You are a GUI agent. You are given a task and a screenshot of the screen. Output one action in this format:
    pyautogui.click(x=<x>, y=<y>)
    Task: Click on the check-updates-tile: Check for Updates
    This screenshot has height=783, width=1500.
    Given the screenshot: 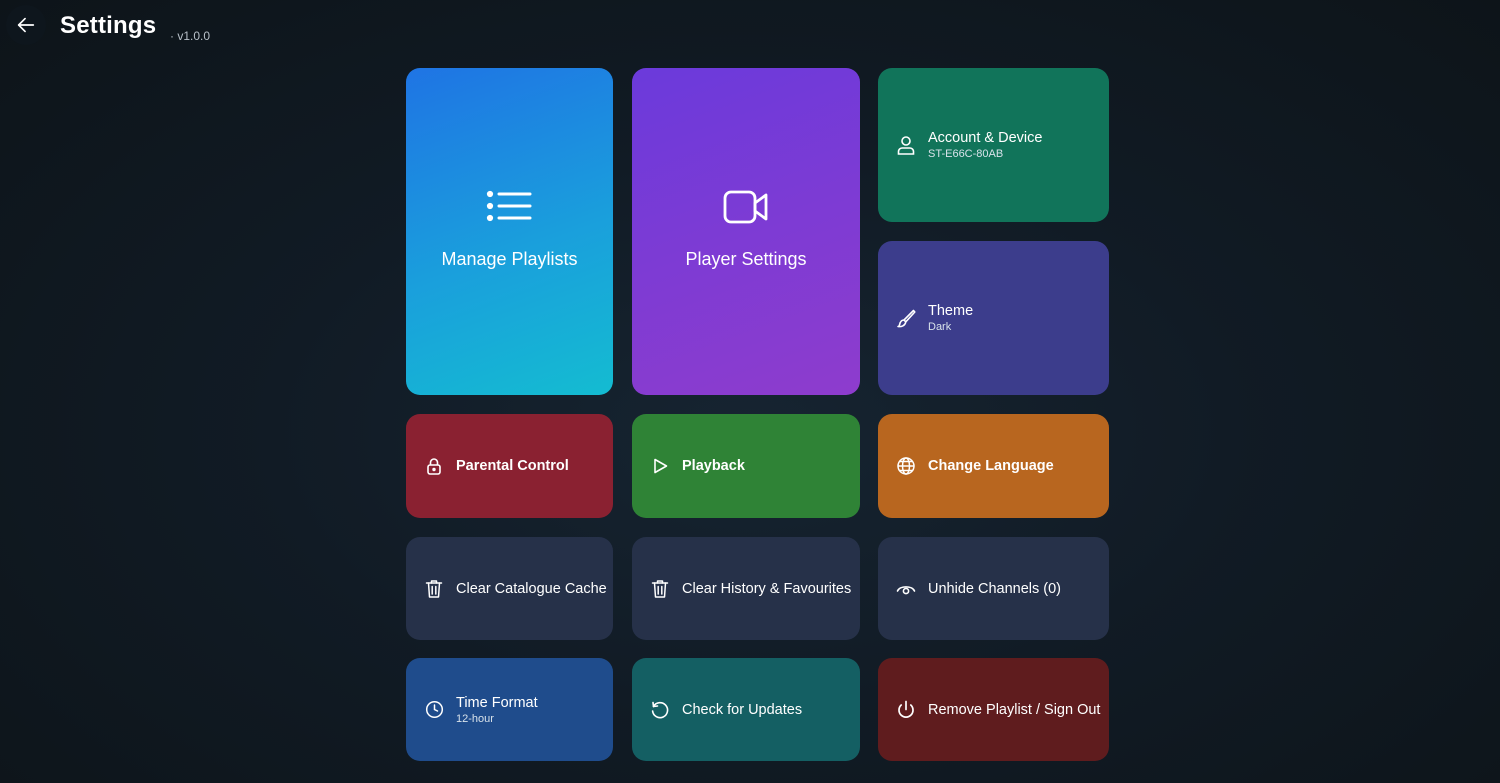 What is the action you would take?
    pyautogui.click(x=746, y=709)
    